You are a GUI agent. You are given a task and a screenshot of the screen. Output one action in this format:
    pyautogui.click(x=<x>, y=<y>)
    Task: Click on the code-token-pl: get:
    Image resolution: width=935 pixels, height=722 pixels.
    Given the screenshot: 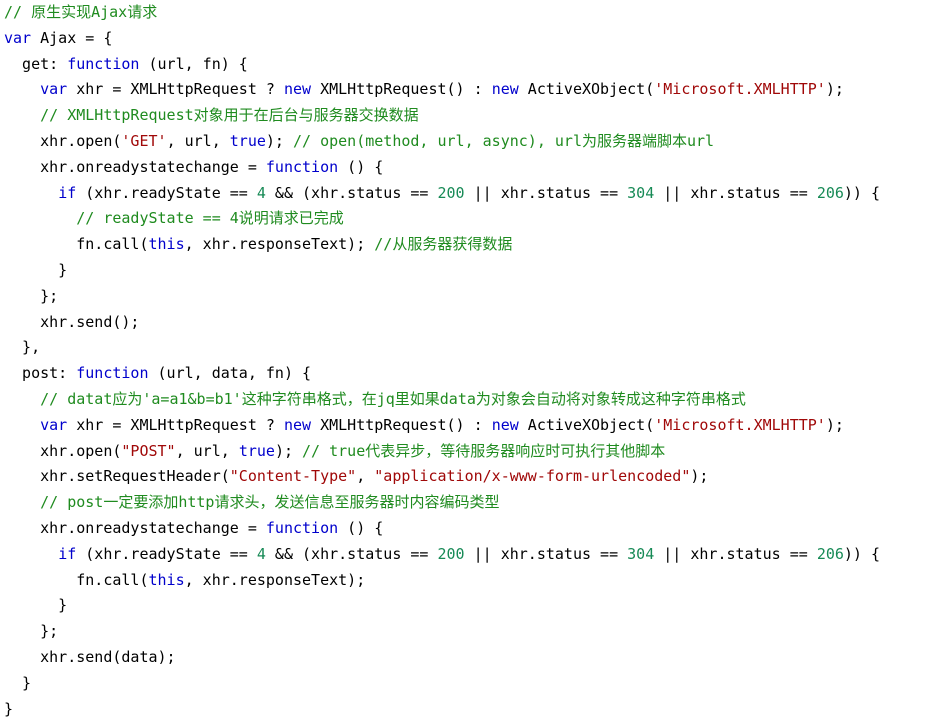 What is the action you would take?
    pyautogui.click(x=36, y=63)
    